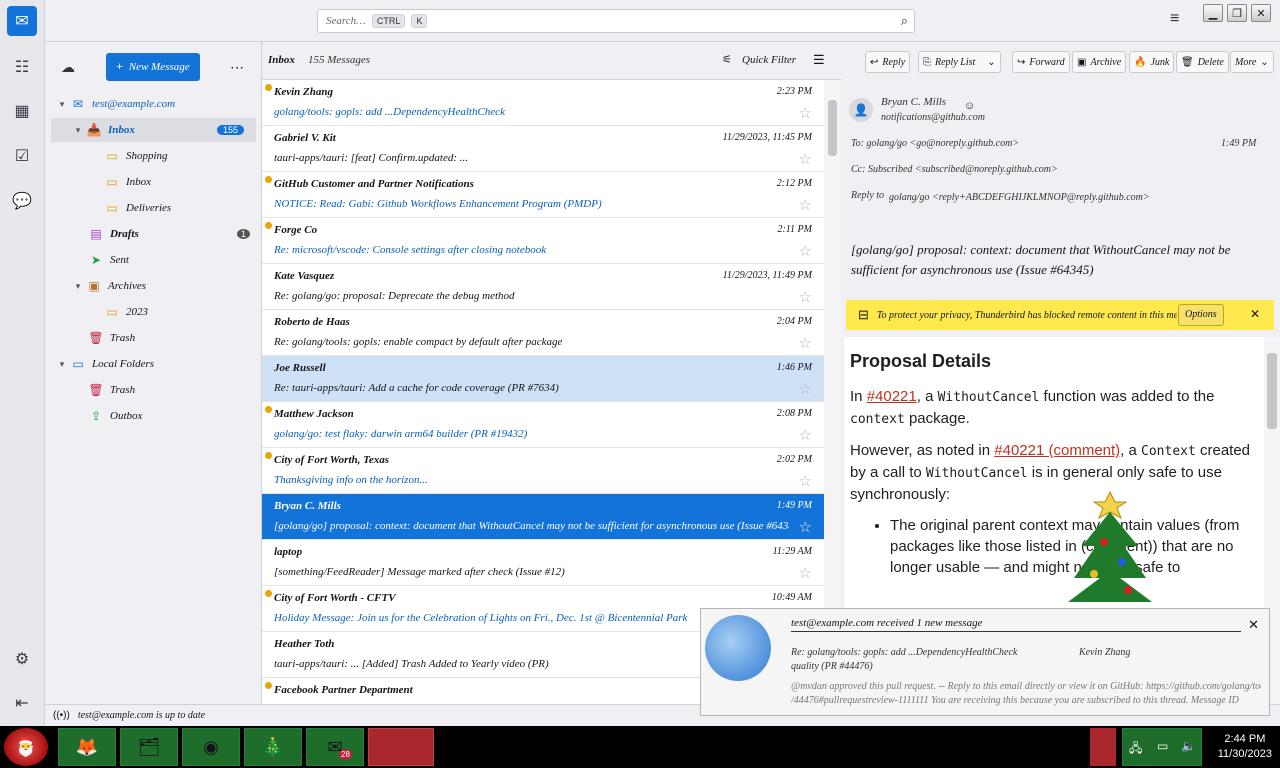 The width and height of the screenshot is (1280, 768). Describe the element at coordinates (153, 364) in the screenshot. I see `local-folders-row: ▾ ▭ Local Folders` at that location.